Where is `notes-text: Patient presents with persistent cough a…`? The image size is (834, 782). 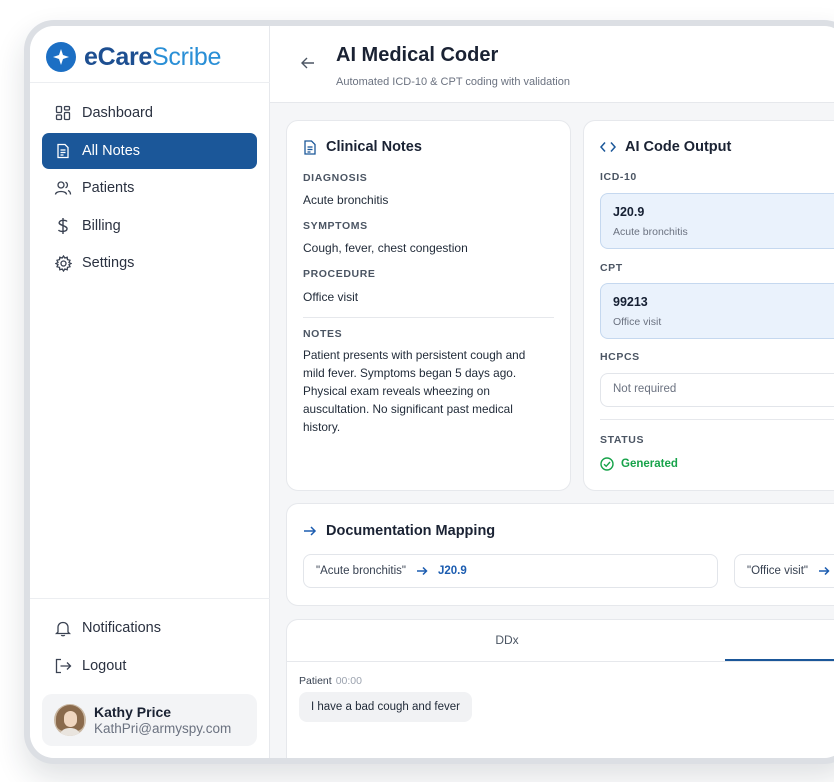 notes-text: Patient presents with persistent cough a… is located at coordinates (414, 391).